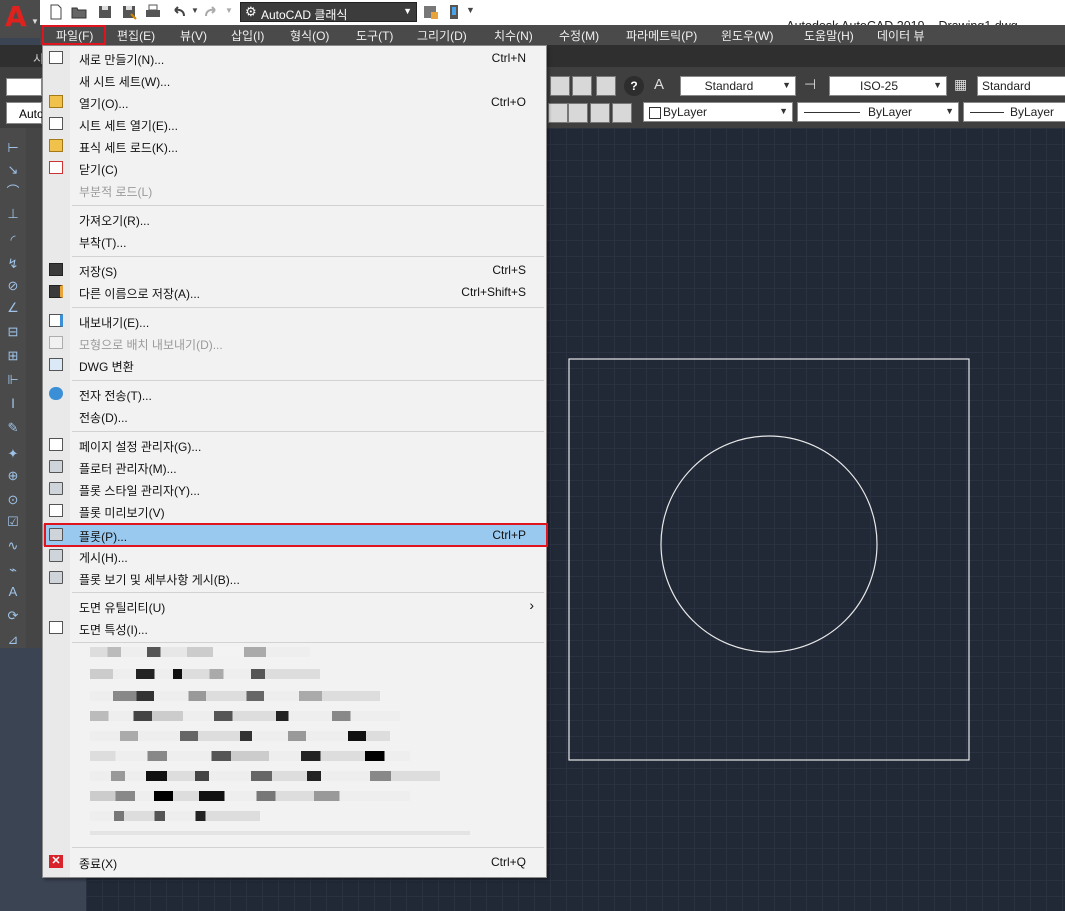 This screenshot has height=911, width=1065. I want to click on menu-window: 윈도우(W), so click(747, 35).